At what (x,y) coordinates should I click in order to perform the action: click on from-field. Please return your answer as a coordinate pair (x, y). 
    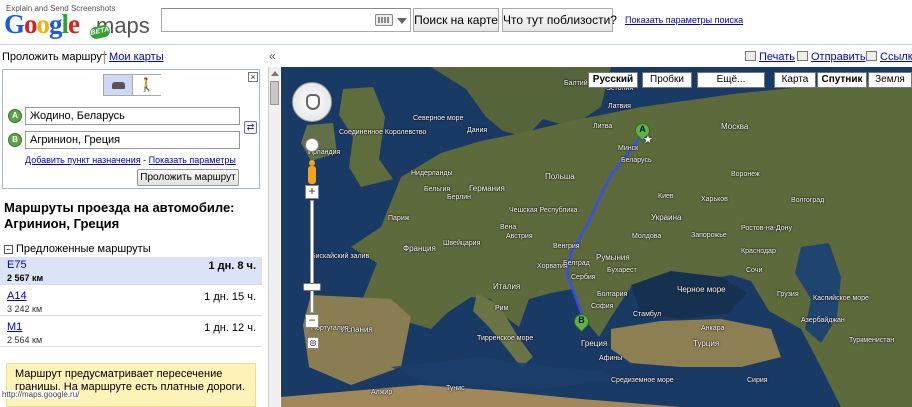
    Looking at the image, I should click on (132, 116).